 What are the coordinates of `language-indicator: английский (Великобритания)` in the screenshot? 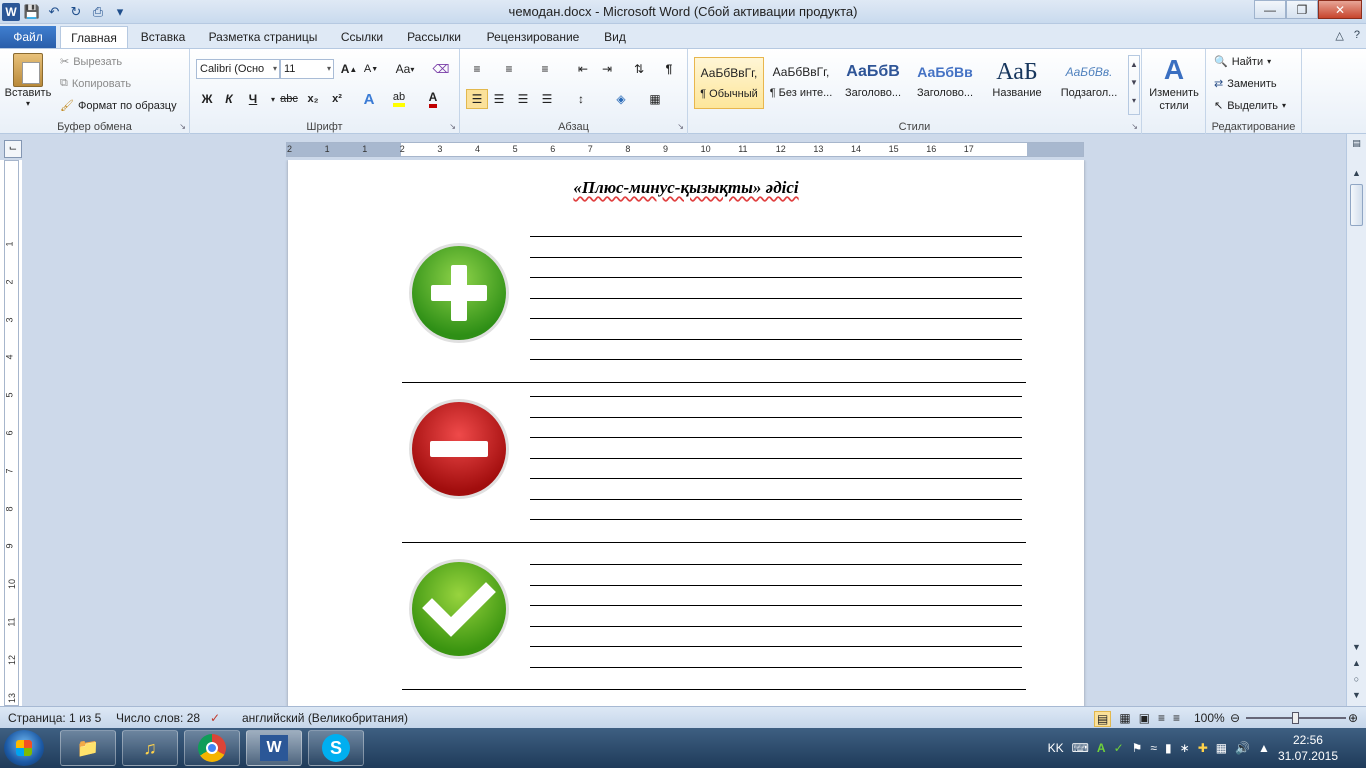 It's located at (325, 718).